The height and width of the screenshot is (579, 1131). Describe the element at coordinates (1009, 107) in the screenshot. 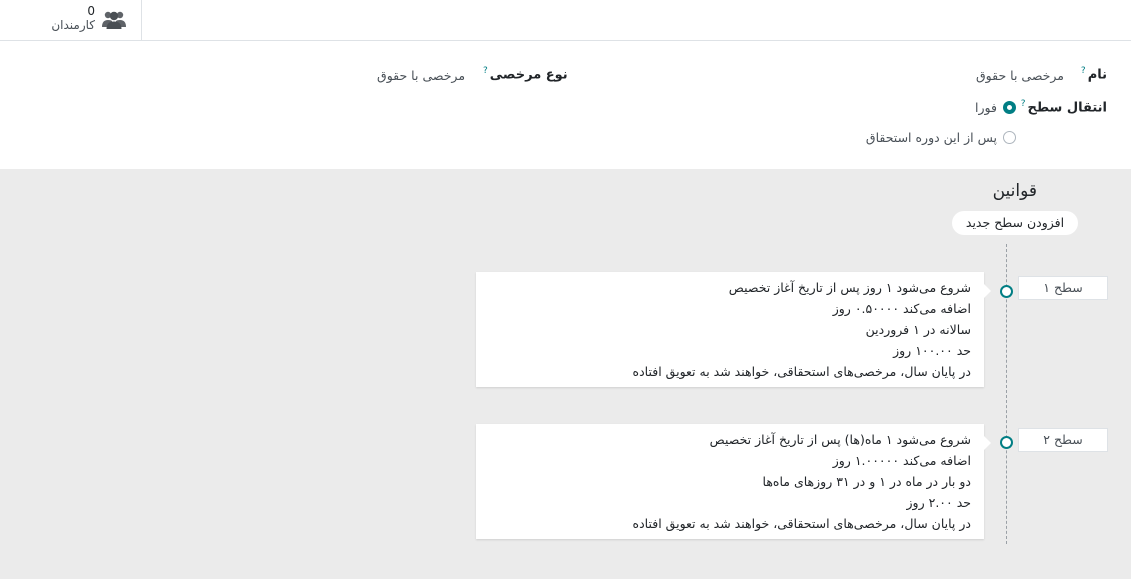

I see `radio-immediately-circle` at that location.